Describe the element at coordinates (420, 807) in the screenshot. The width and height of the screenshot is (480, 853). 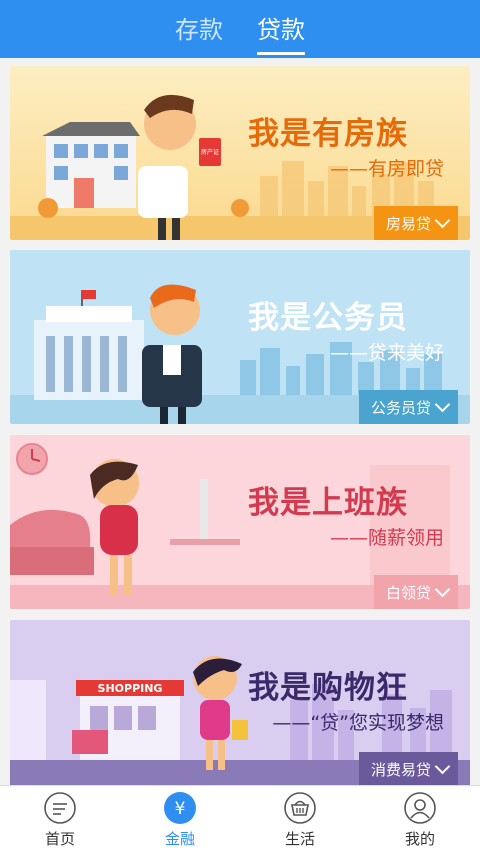
I see `user-icon` at that location.